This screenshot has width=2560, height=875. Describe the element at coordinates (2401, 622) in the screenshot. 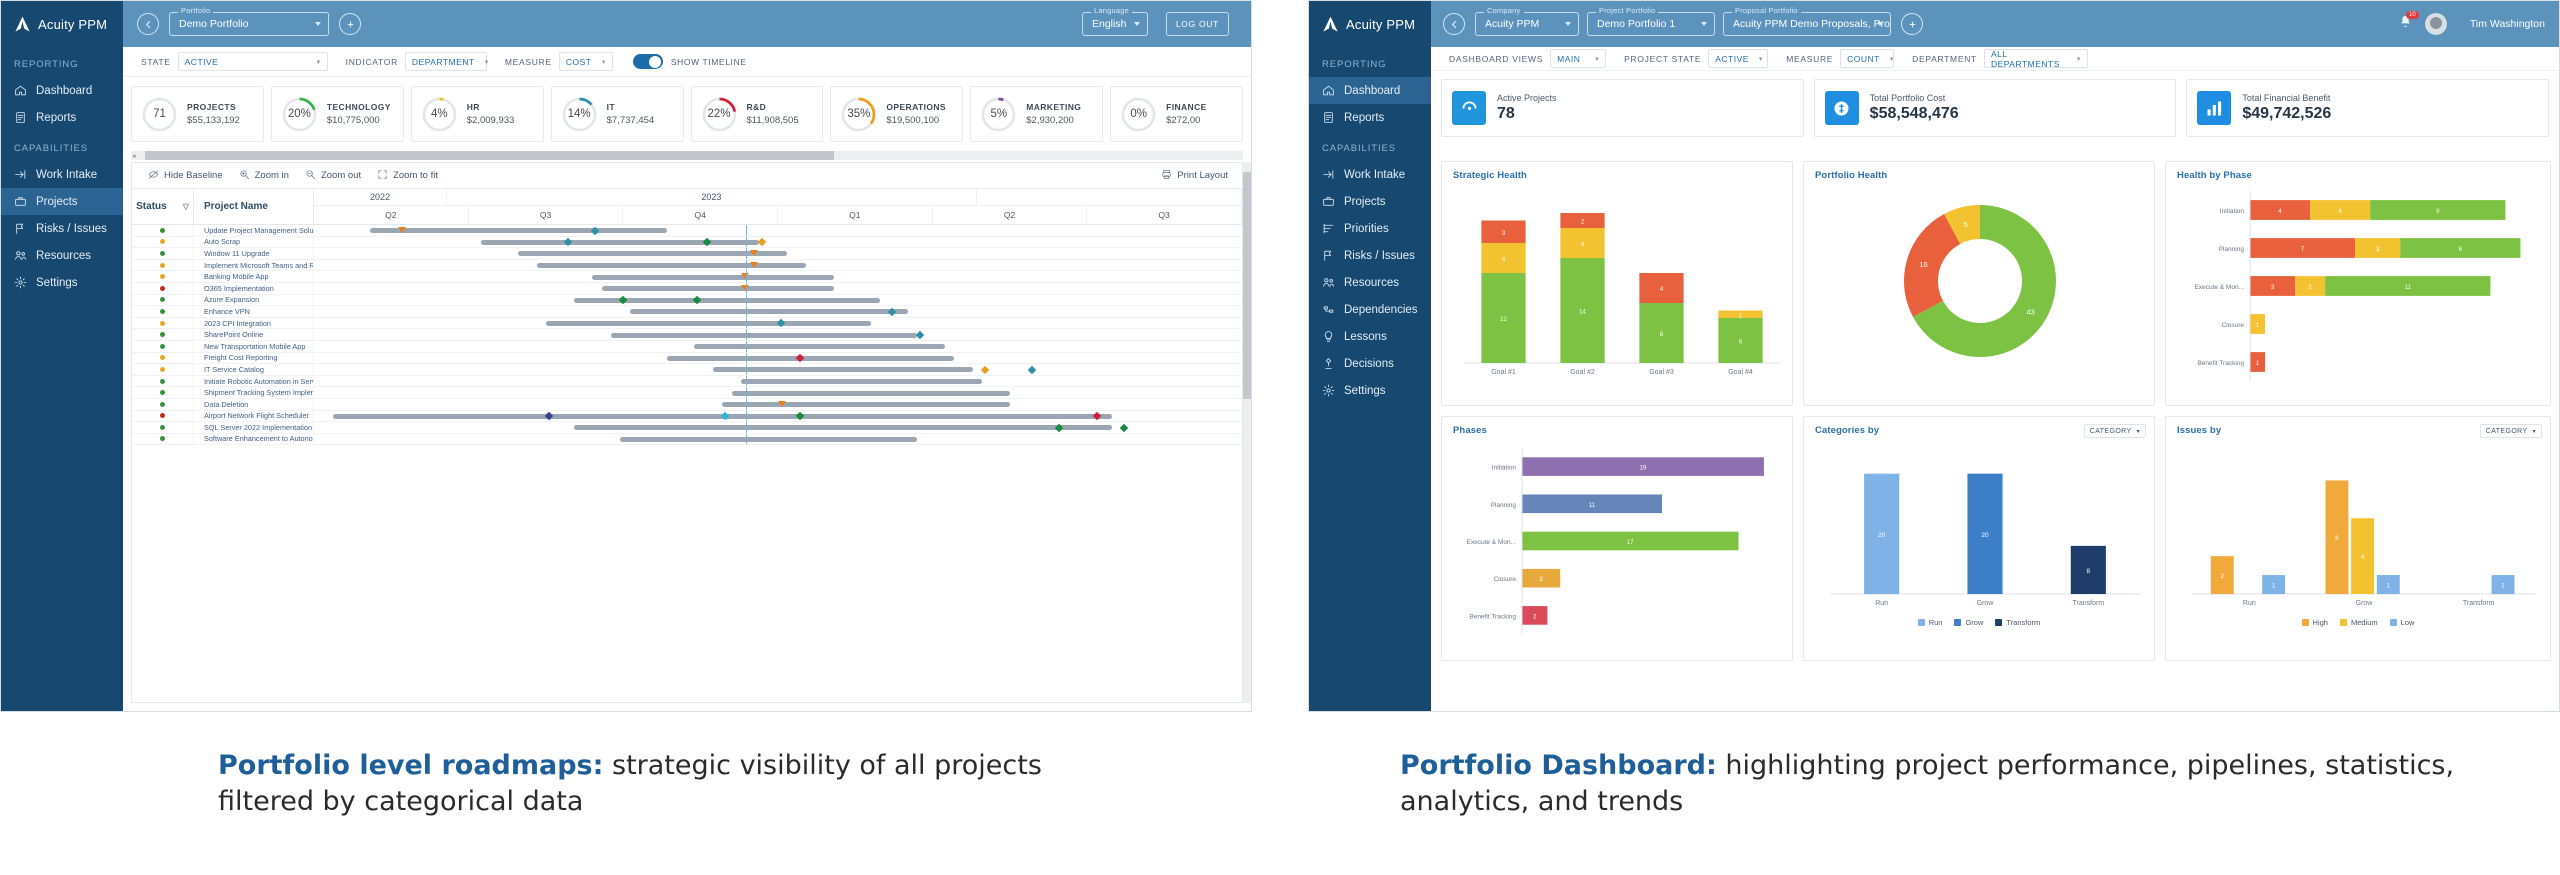

I see `legend-item: Low` at that location.